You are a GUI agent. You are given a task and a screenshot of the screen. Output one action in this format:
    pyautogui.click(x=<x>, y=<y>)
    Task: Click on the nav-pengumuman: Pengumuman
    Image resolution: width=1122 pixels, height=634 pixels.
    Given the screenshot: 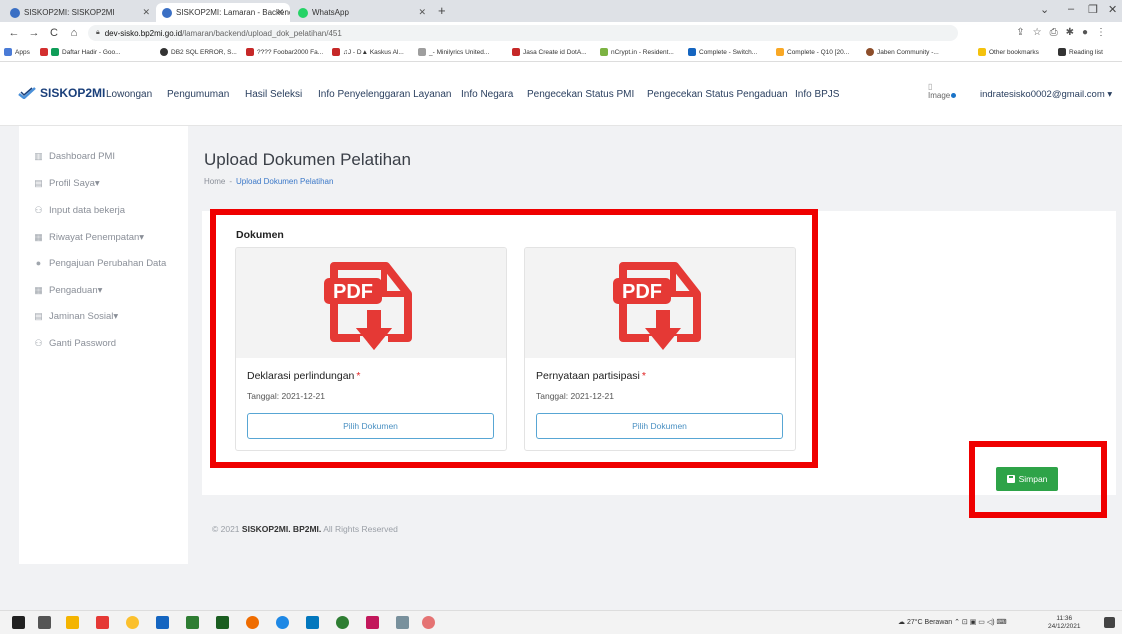 What is the action you would take?
    pyautogui.click(x=198, y=94)
    